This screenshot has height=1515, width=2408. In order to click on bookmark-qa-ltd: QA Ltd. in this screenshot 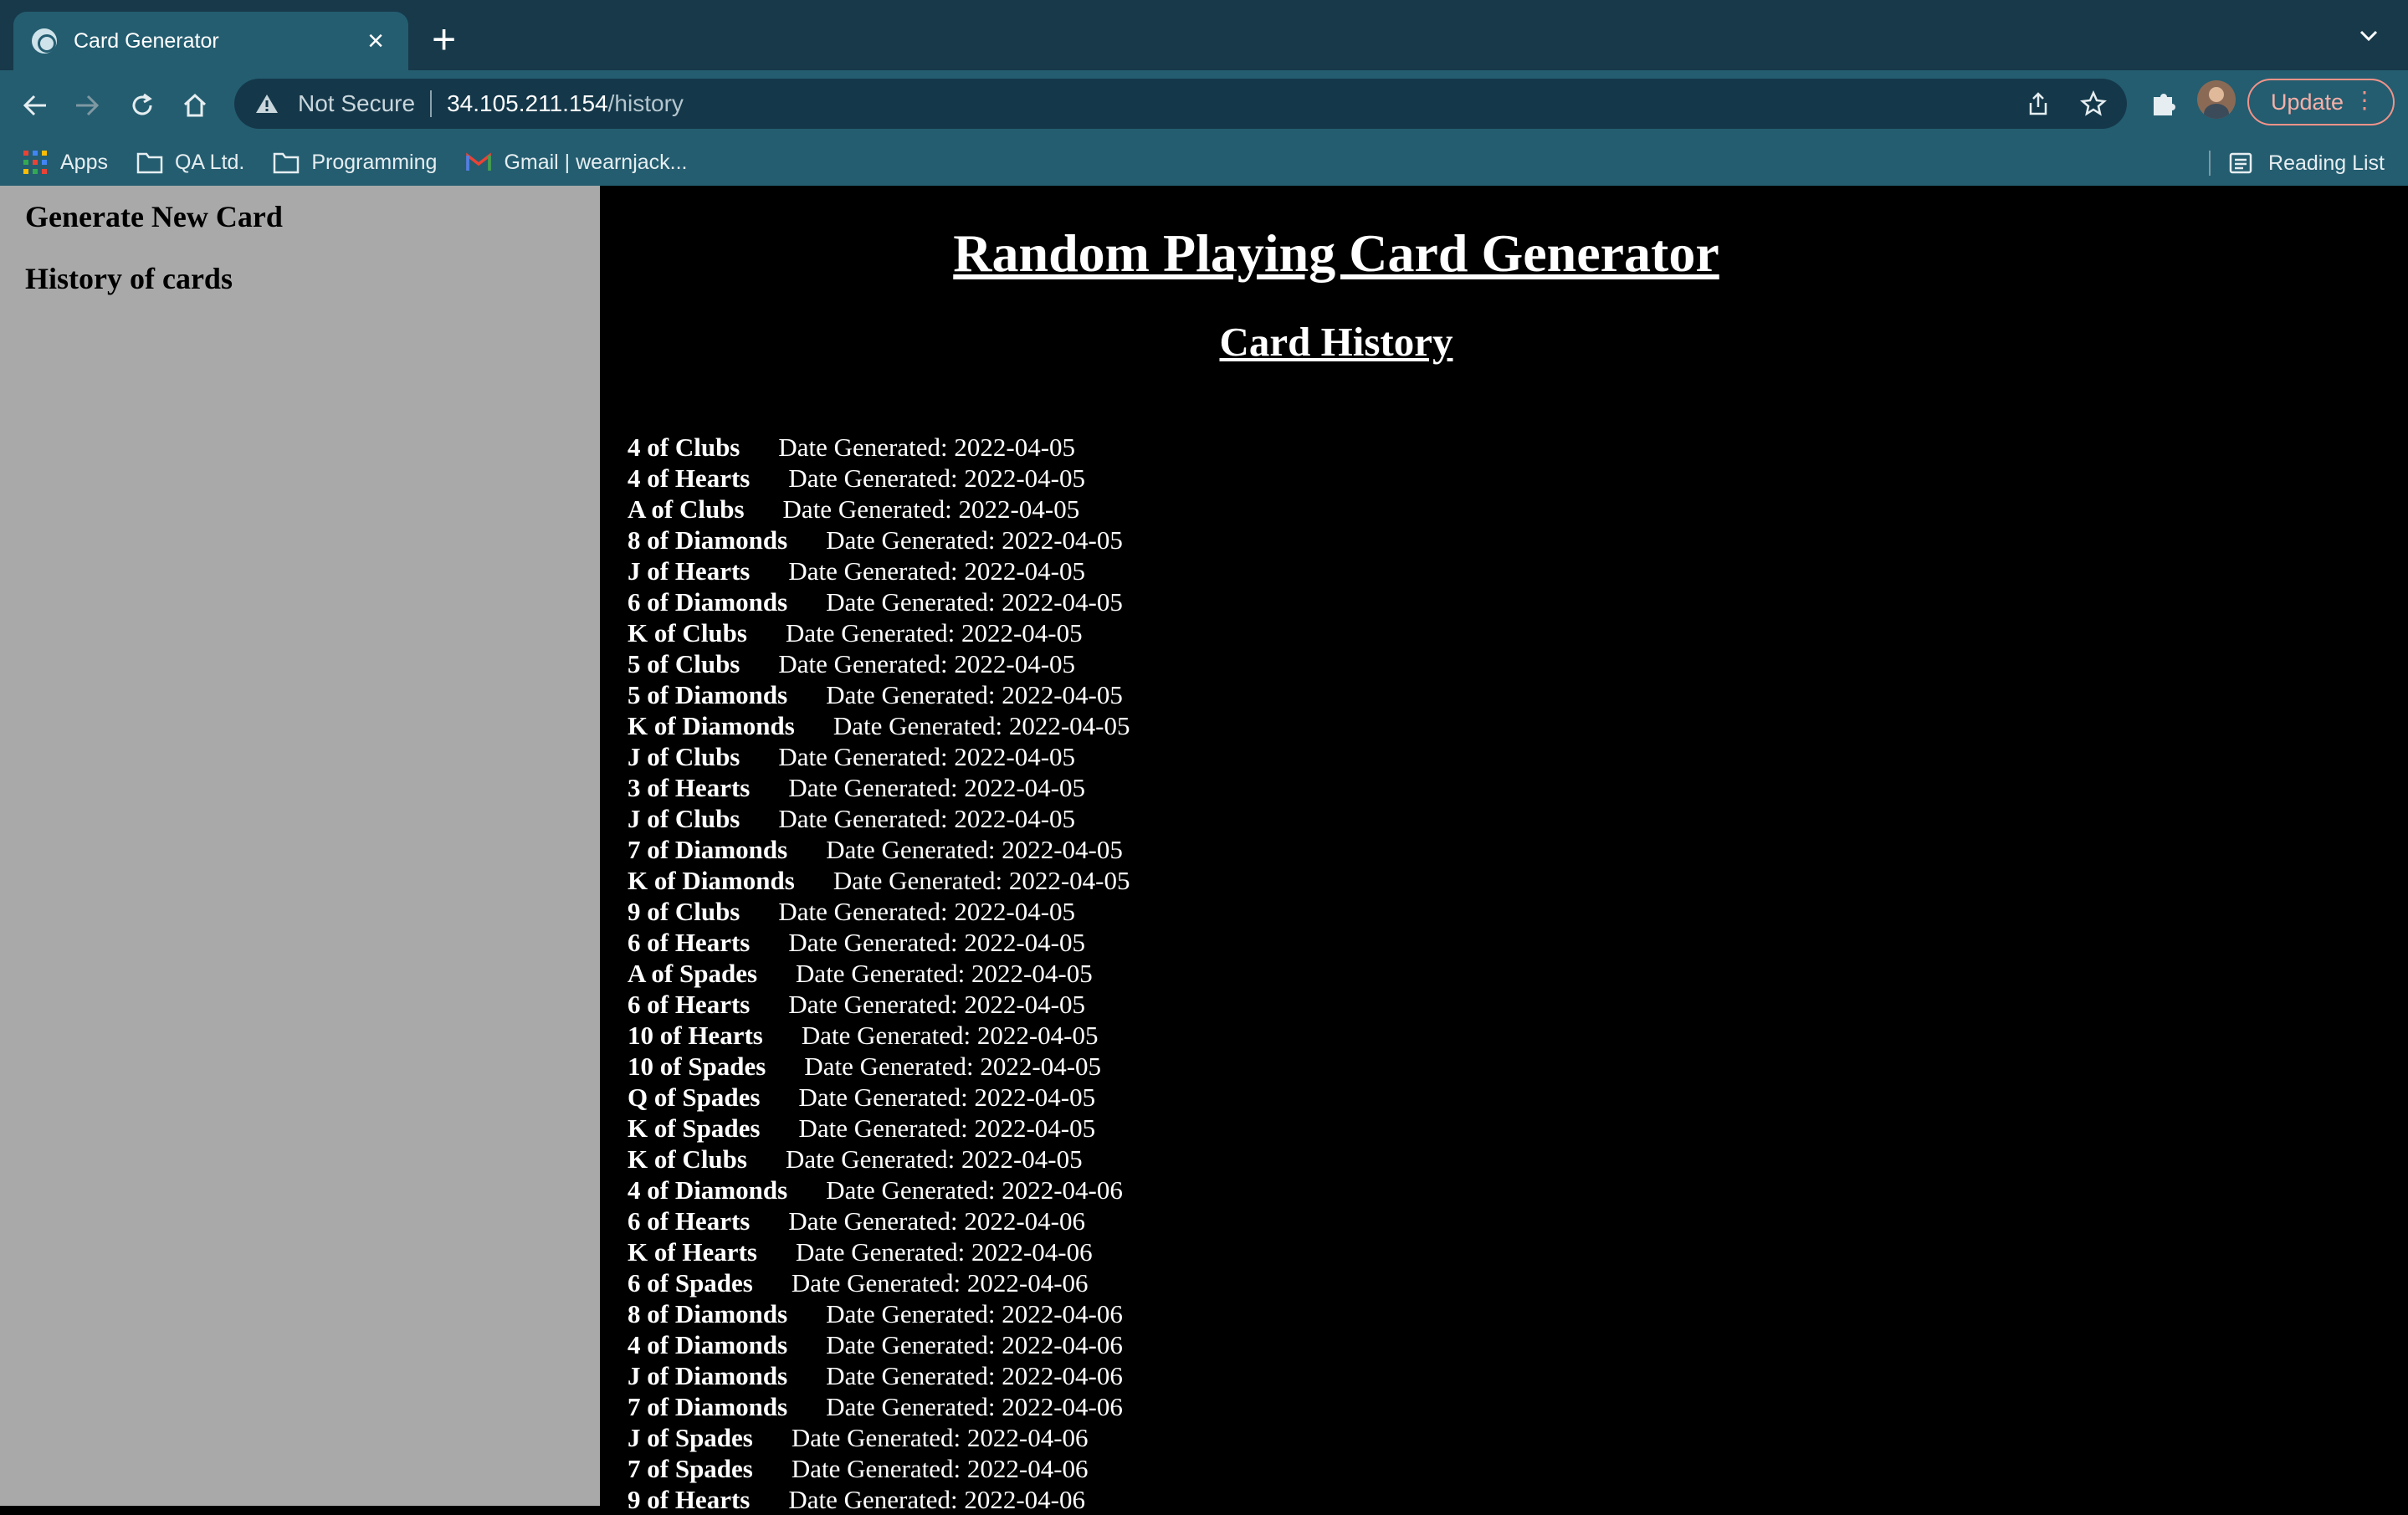, I will do `click(190, 163)`.